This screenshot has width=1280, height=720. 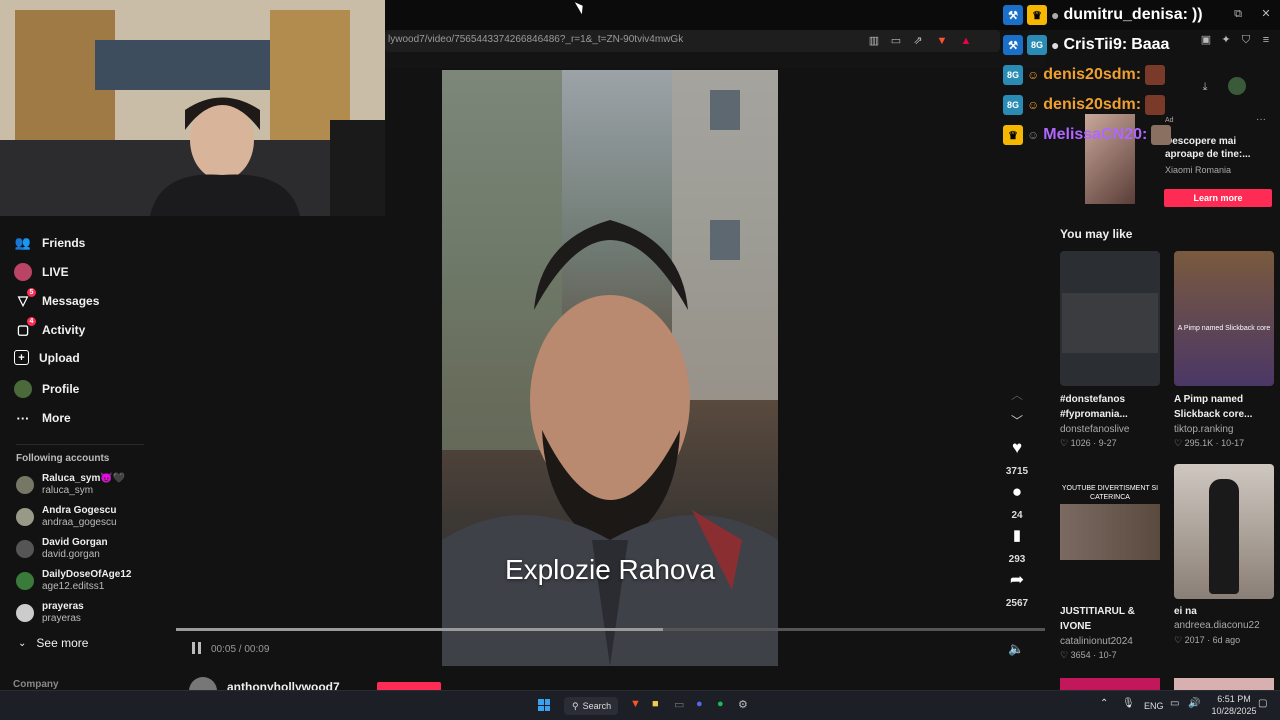 What do you see at coordinates (1206, 40) in the screenshot?
I see `extensions-icon: ▣` at bounding box center [1206, 40].